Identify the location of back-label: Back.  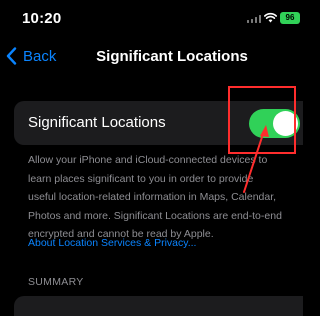
(40, 56).